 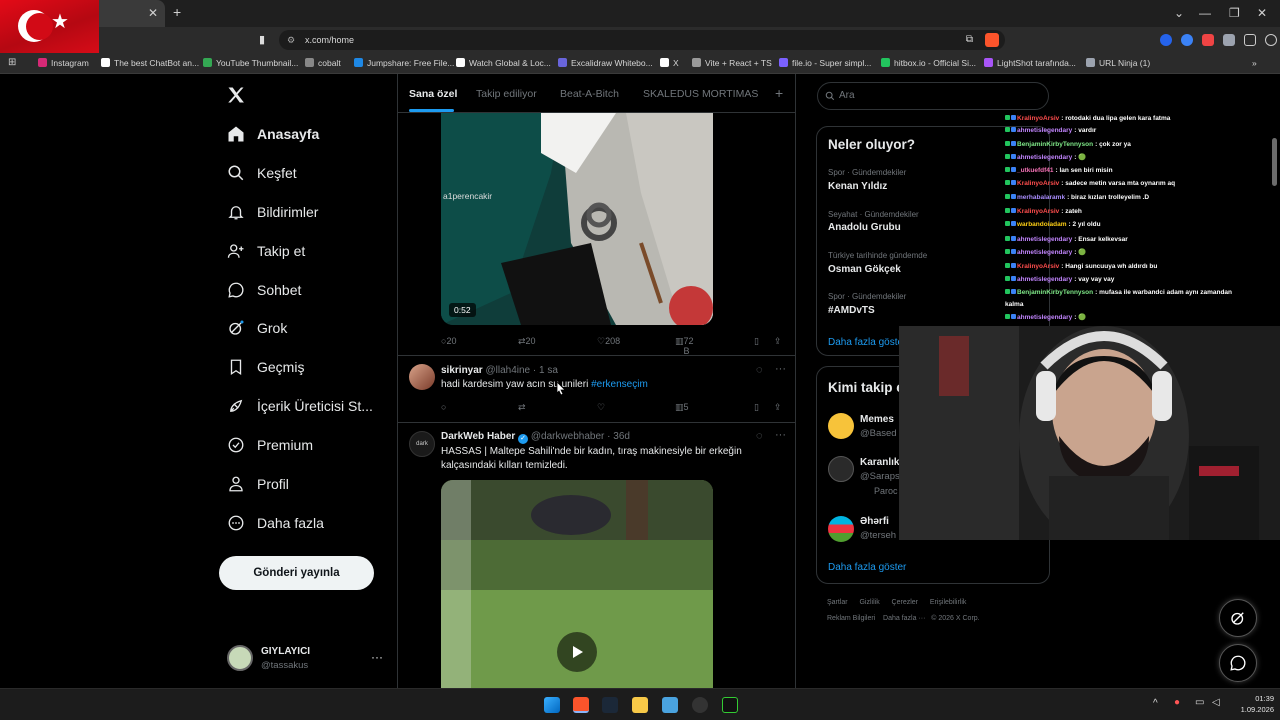 What do you see at coordinates (780, 435) in the screenshot?
I see `post3-more-icon: ···` at bounding box center [780, 435].